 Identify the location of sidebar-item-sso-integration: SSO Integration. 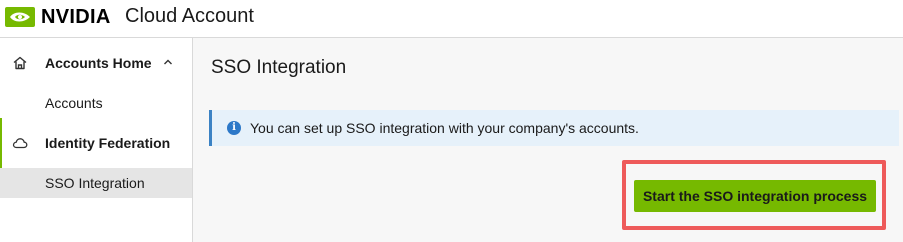
(96, 183).